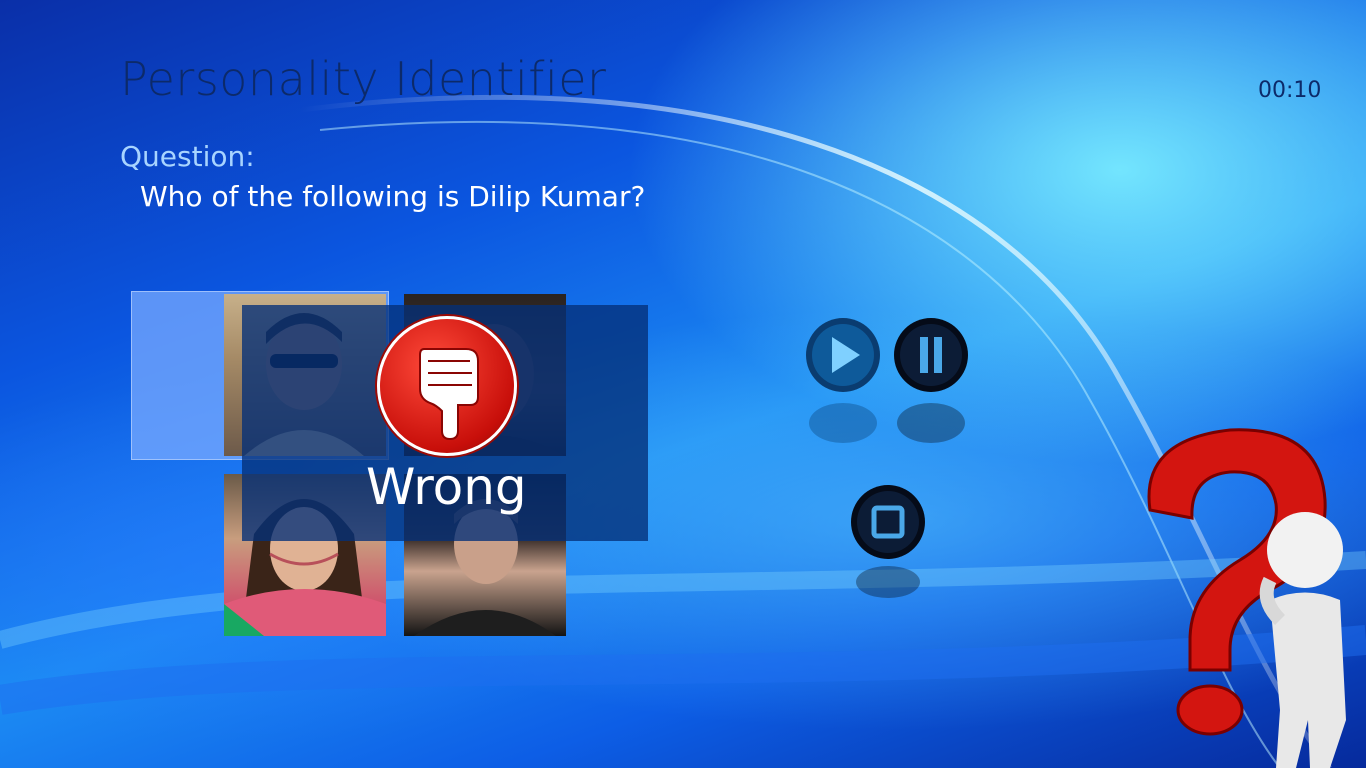  I want to click on question-label: Question:, so click(187, 156).